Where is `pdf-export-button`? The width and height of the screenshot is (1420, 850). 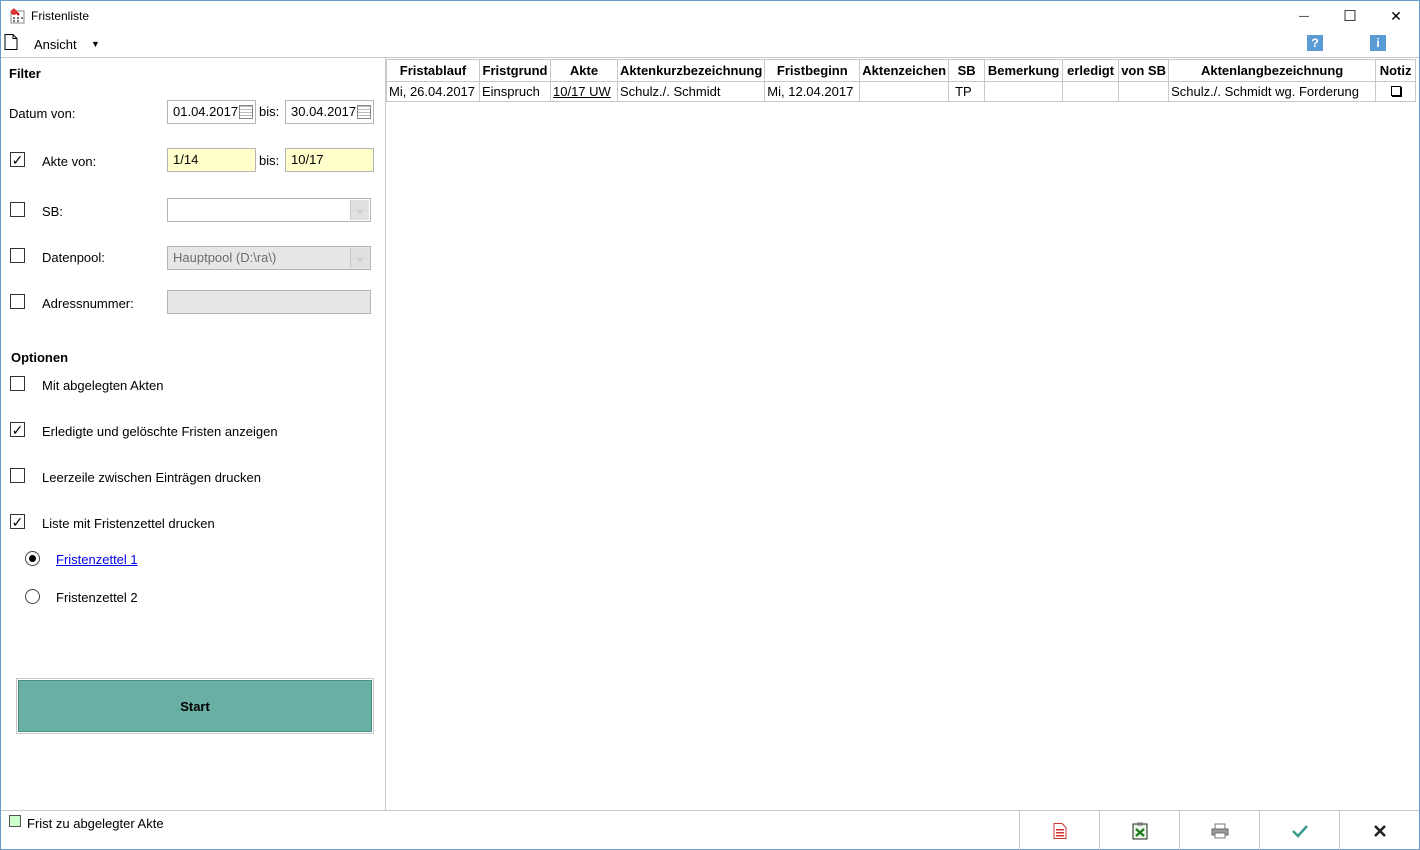
pdf-export-button is located at coordinates (1059, 830).